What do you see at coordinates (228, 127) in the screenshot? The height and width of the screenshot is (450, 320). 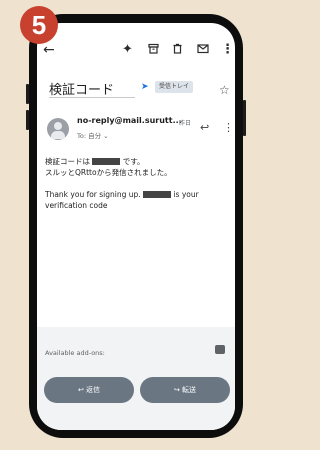 I see `message-more-icon: ⋮` at bounding box center [228, 127].